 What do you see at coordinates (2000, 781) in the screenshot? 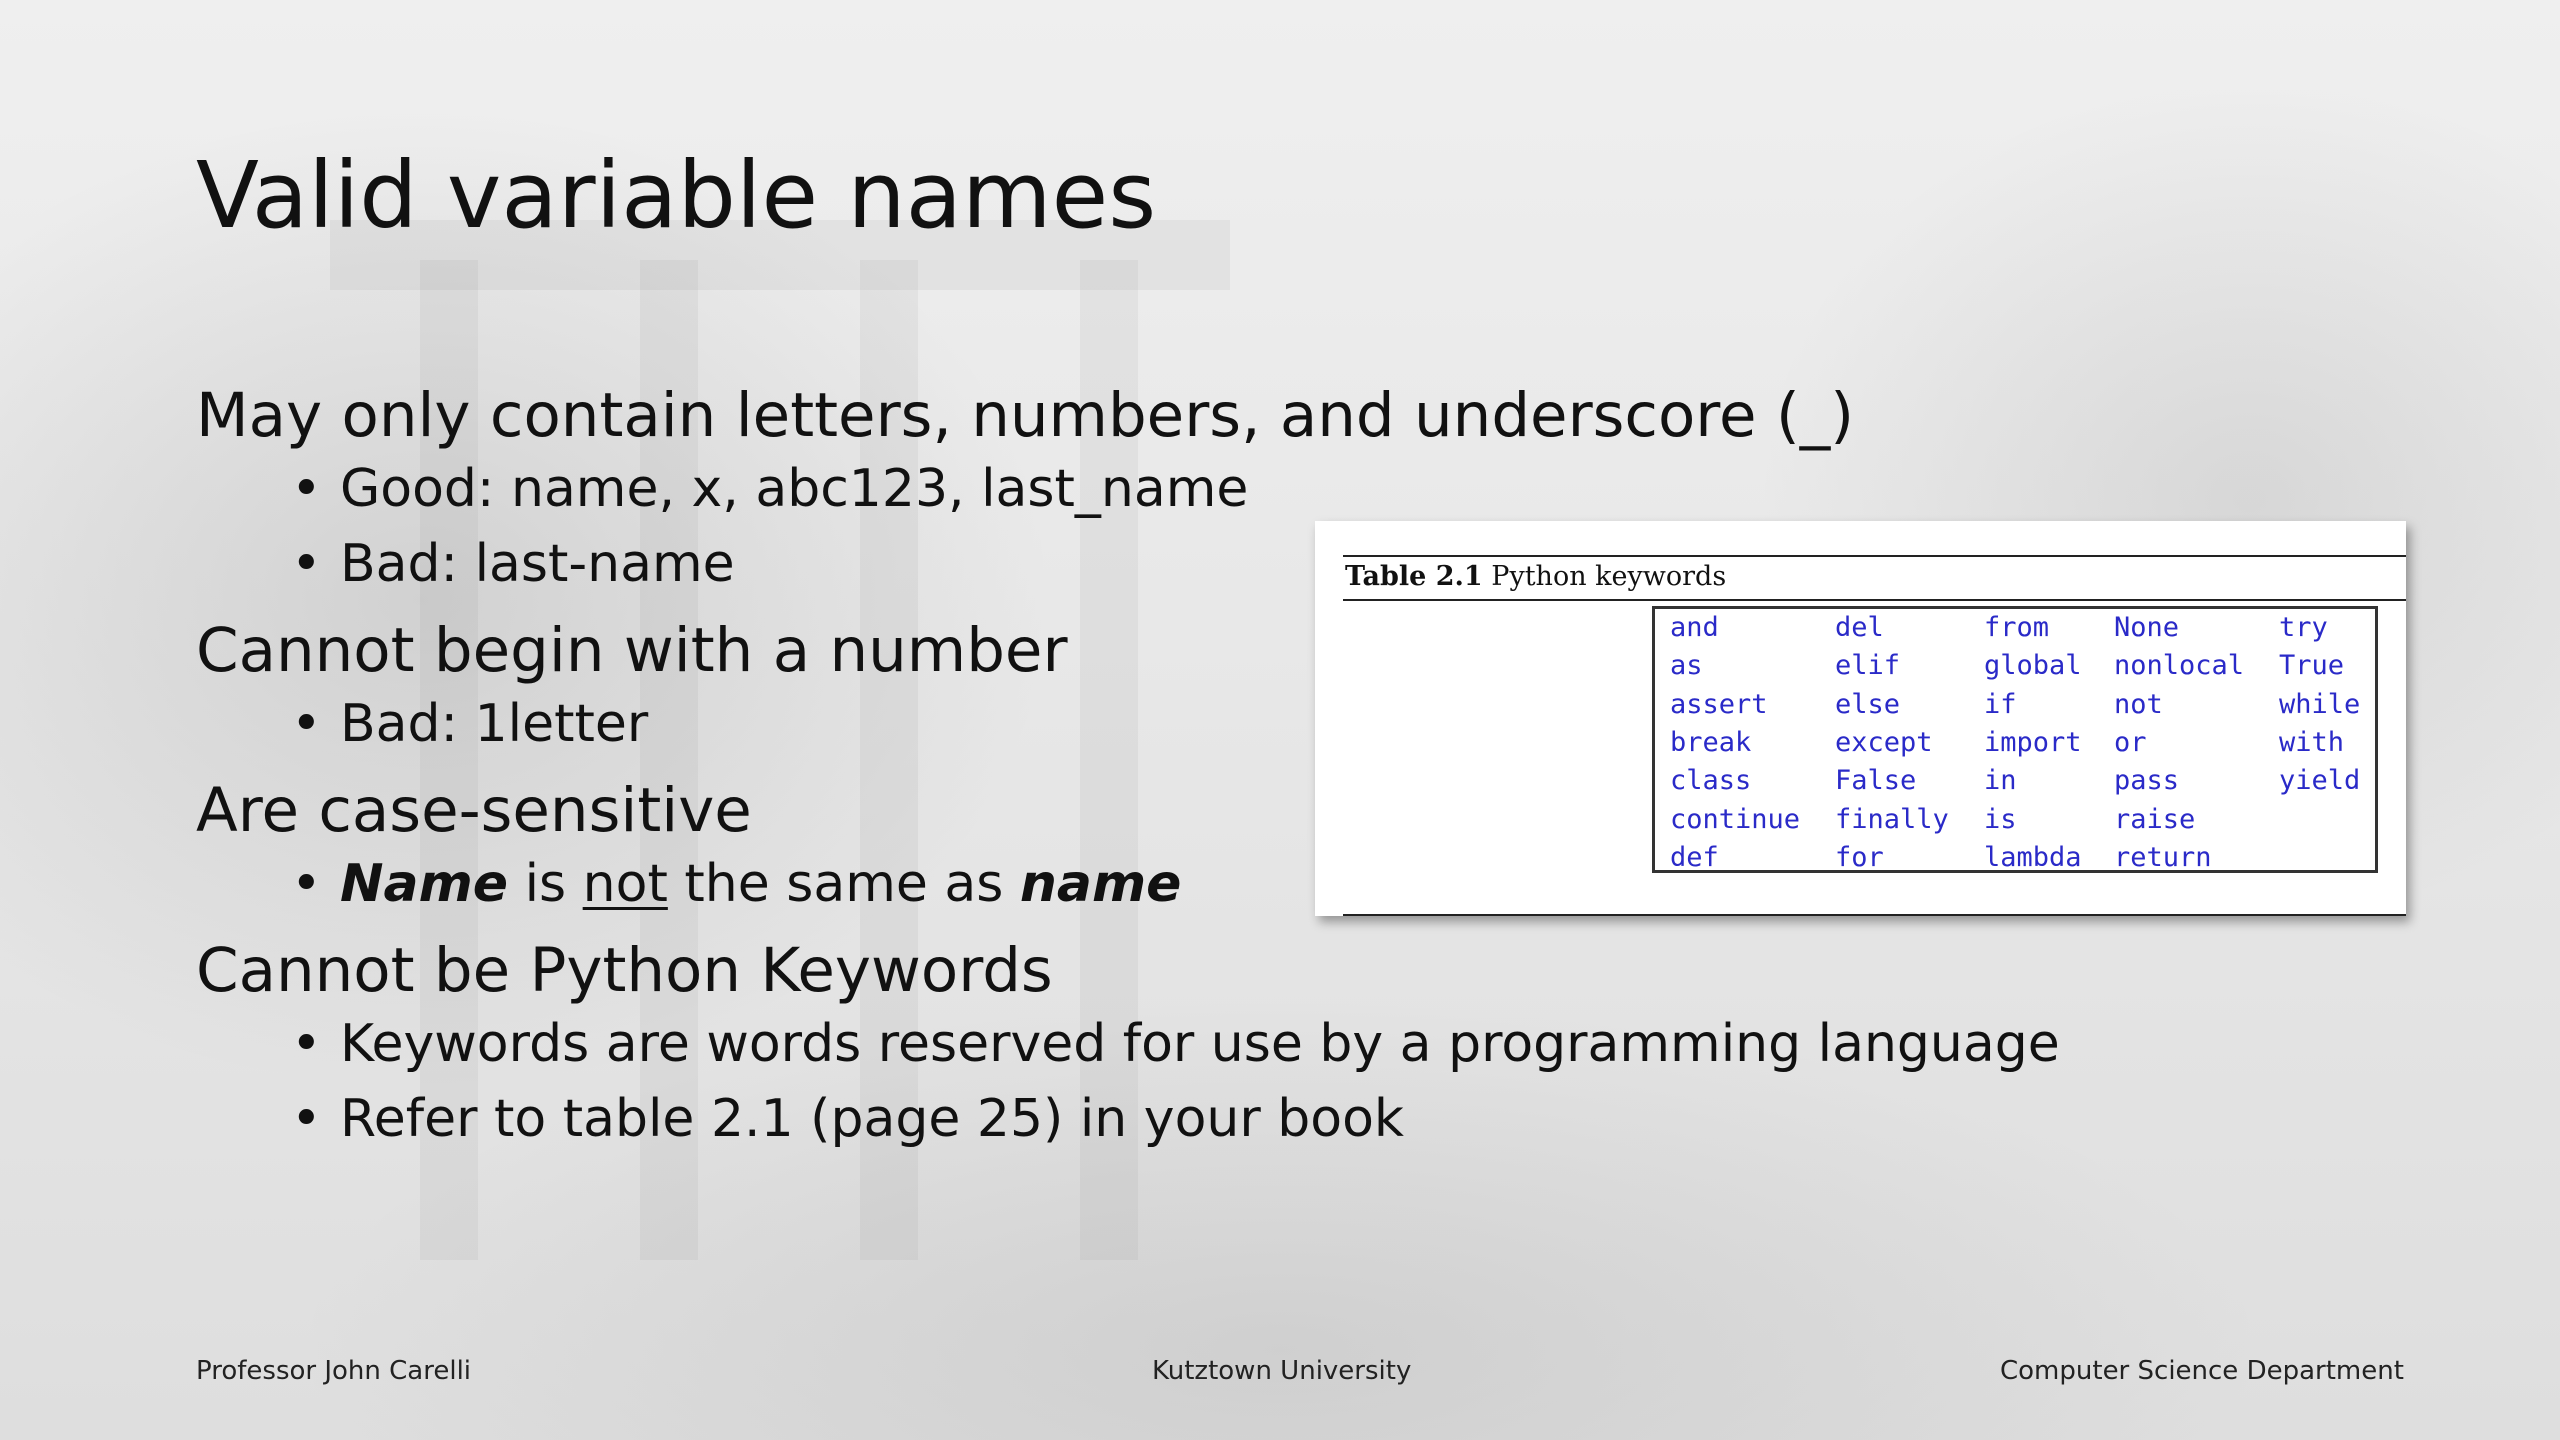
I see `keyword: in` at bounding box center [2000, 781].